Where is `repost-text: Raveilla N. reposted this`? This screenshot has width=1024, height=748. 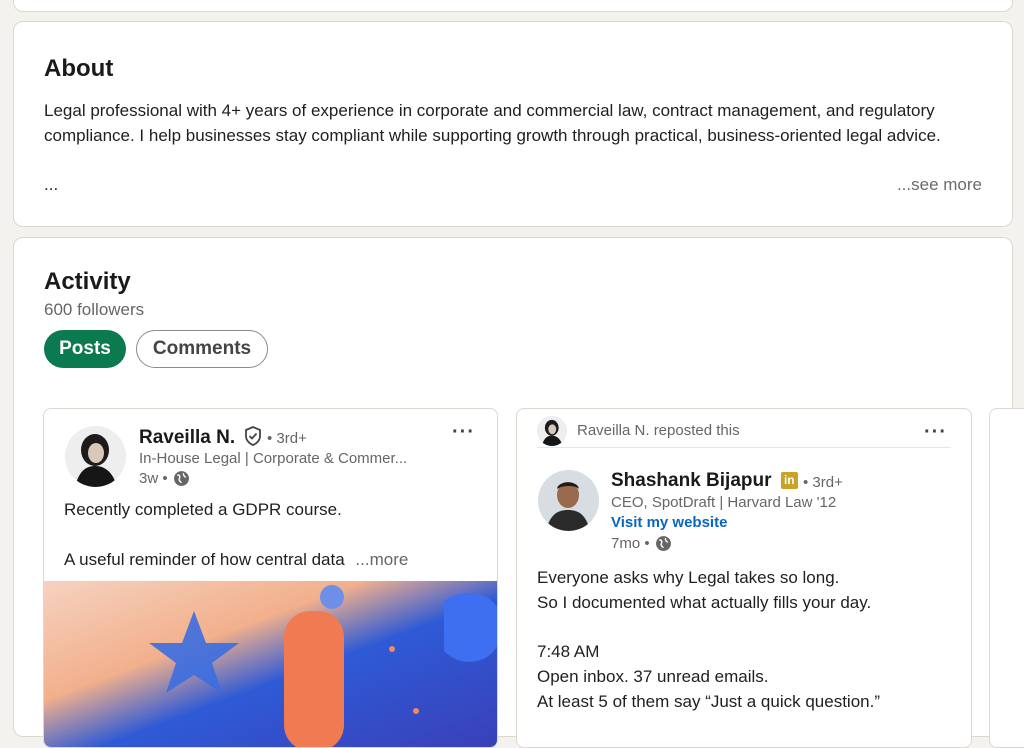
repost-text: Raveilla N. reposted this is located at coordinates (658, 430).